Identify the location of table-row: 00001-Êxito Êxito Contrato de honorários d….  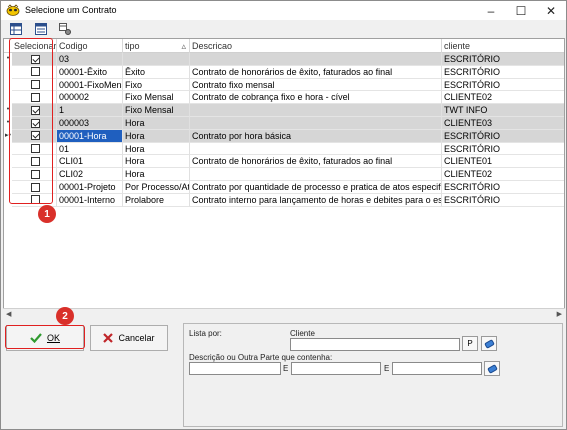
(284, 72).